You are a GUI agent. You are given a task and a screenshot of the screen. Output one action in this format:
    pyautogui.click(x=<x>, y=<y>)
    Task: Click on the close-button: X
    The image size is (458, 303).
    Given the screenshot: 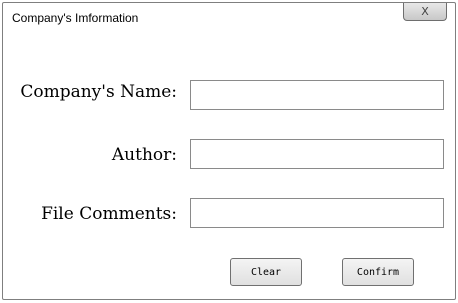 What is the action you would take?
    pyautogui.click(x=425, y=12)
    